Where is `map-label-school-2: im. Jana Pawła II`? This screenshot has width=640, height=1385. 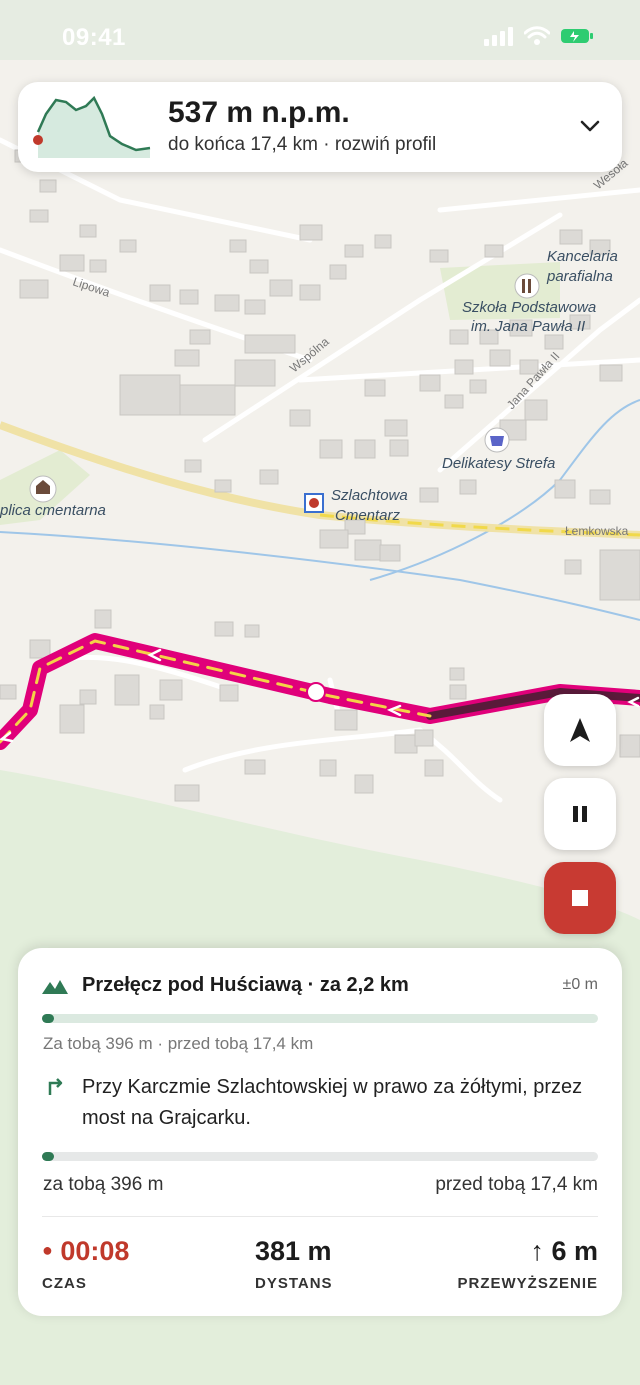
map-label-school-2: im. Jana Pawła II is located at coordinates (528, 326).